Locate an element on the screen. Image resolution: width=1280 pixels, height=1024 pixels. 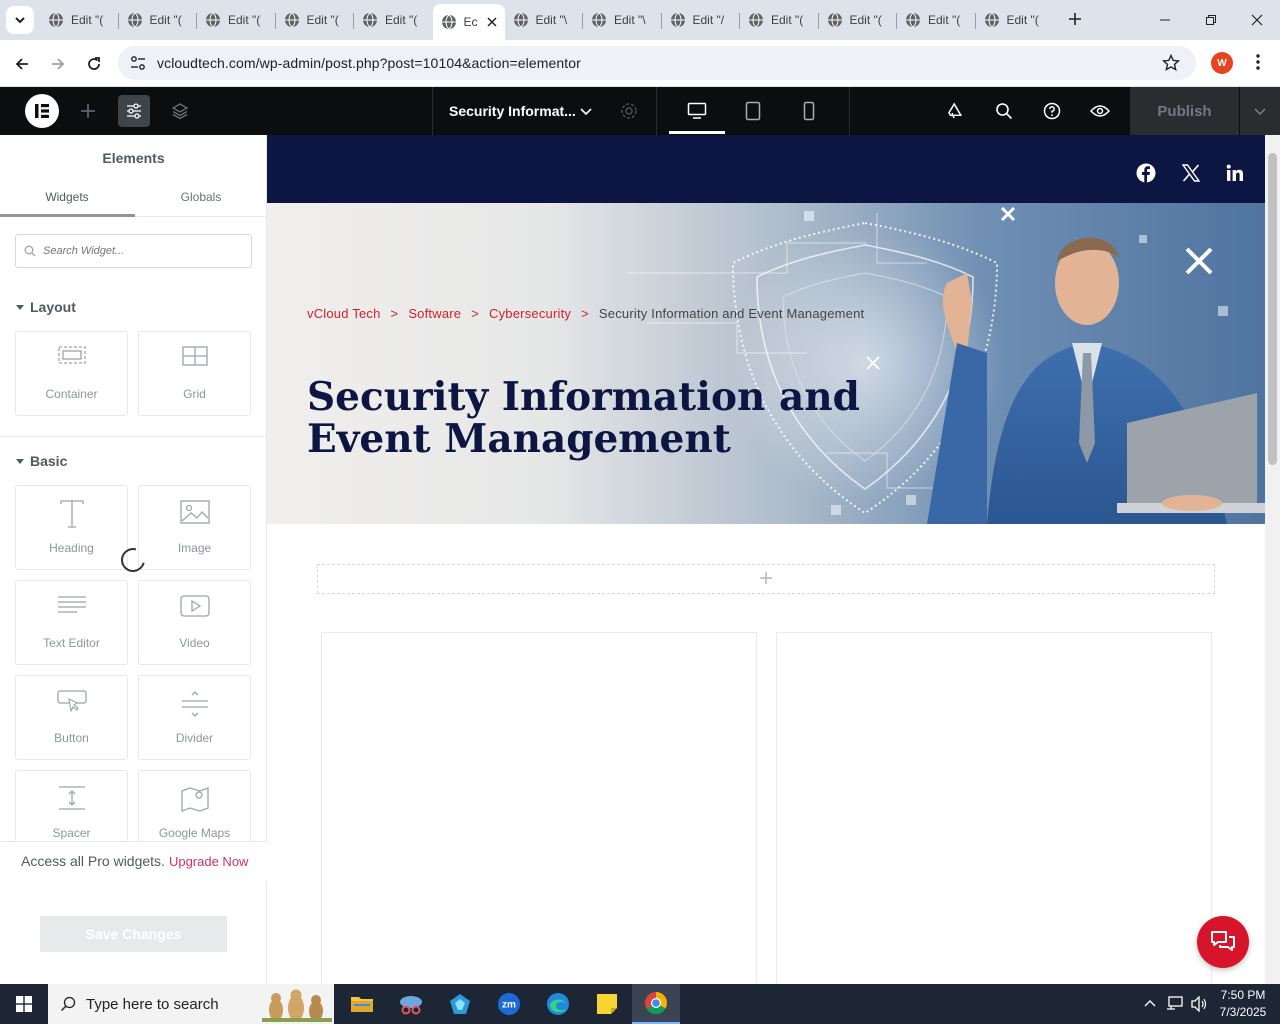
widget-video: Video is located at coordinates (194, 622).